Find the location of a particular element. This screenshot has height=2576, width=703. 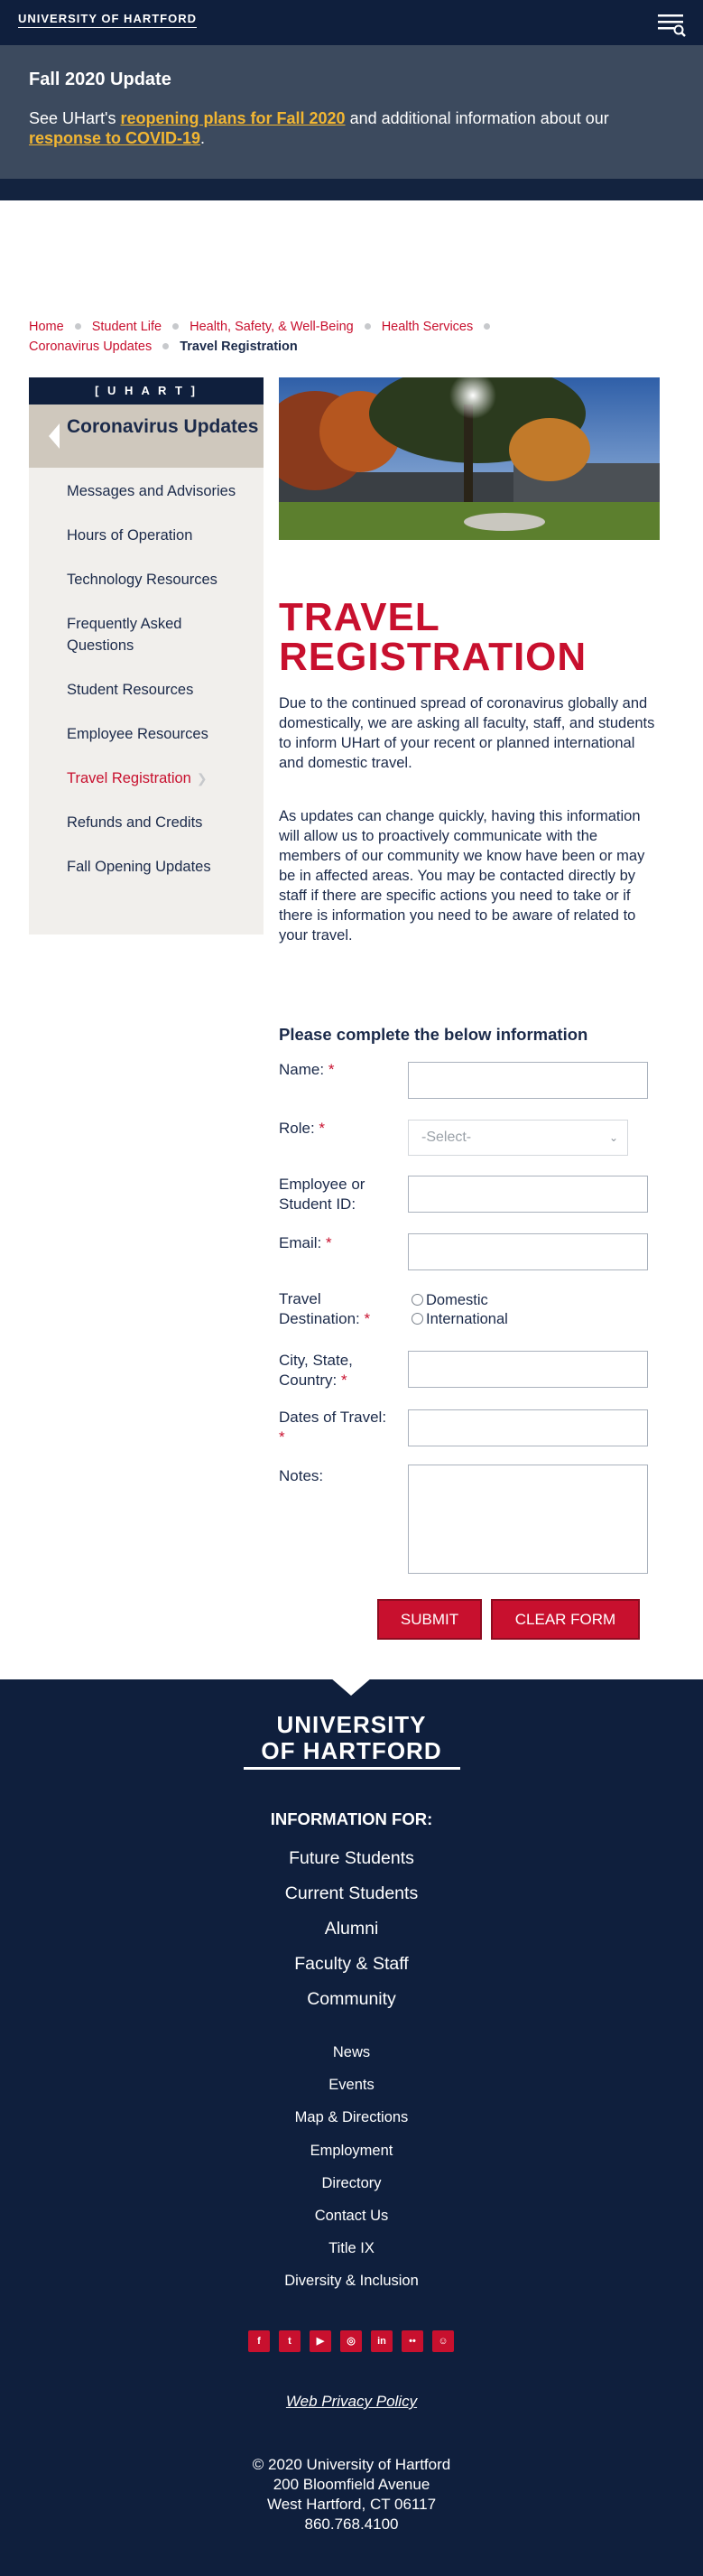

sidebar-header: Coronavirus Updates is located at coordinates (146, 436).